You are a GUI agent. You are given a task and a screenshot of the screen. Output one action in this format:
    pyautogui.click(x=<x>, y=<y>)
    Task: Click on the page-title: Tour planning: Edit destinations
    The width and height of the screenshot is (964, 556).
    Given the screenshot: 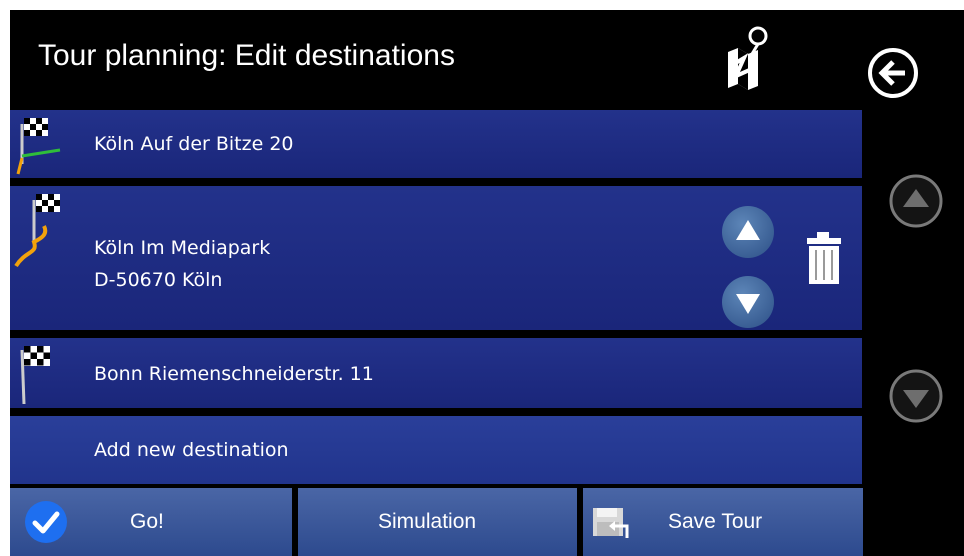 What is the action you would take?
    pyautogui.click(x=246, y=55)
    